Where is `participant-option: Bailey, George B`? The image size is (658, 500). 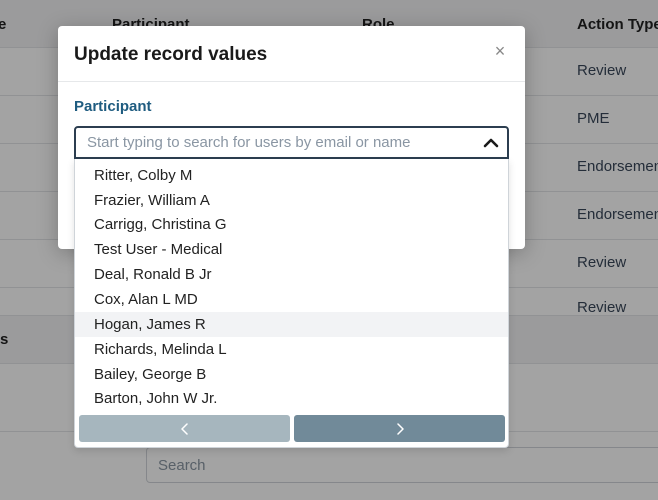
participant-option: Bailey, George B is located at coordinates (291, 374).